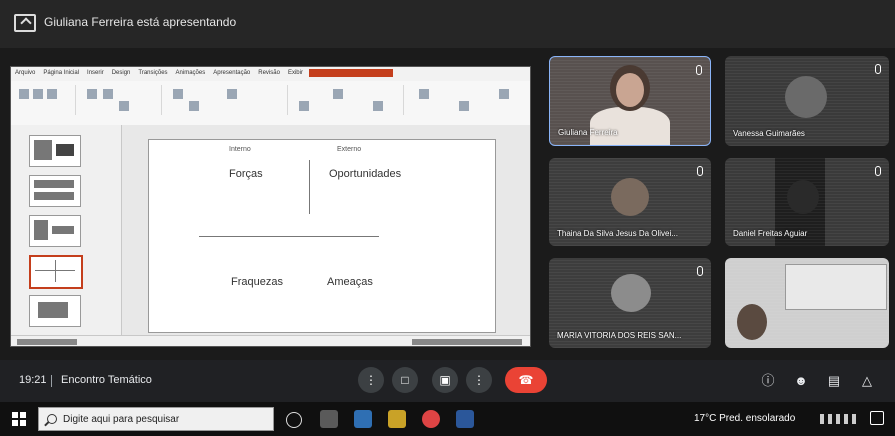  What do you see at coordinates (270, 103) in the screenshot?
I see `ribbon-toolbar` at bounding box center [270, 103].